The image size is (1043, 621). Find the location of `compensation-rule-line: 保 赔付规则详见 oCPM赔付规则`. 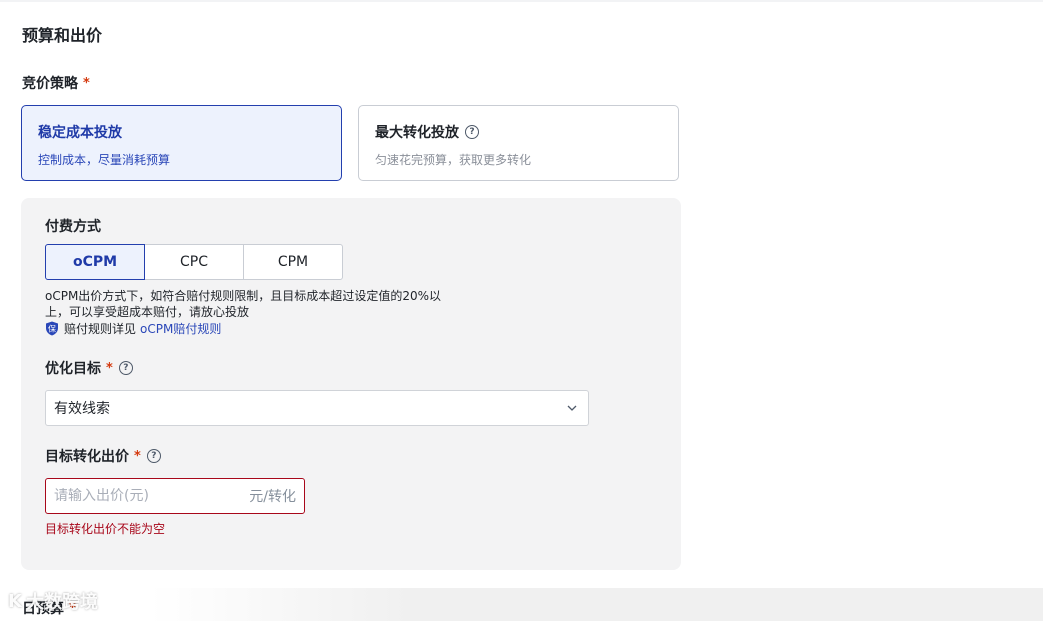

compensation-rule-line: 保 赔付规则详见 oCPM赔付规则 is located at coordinates (133, 328).